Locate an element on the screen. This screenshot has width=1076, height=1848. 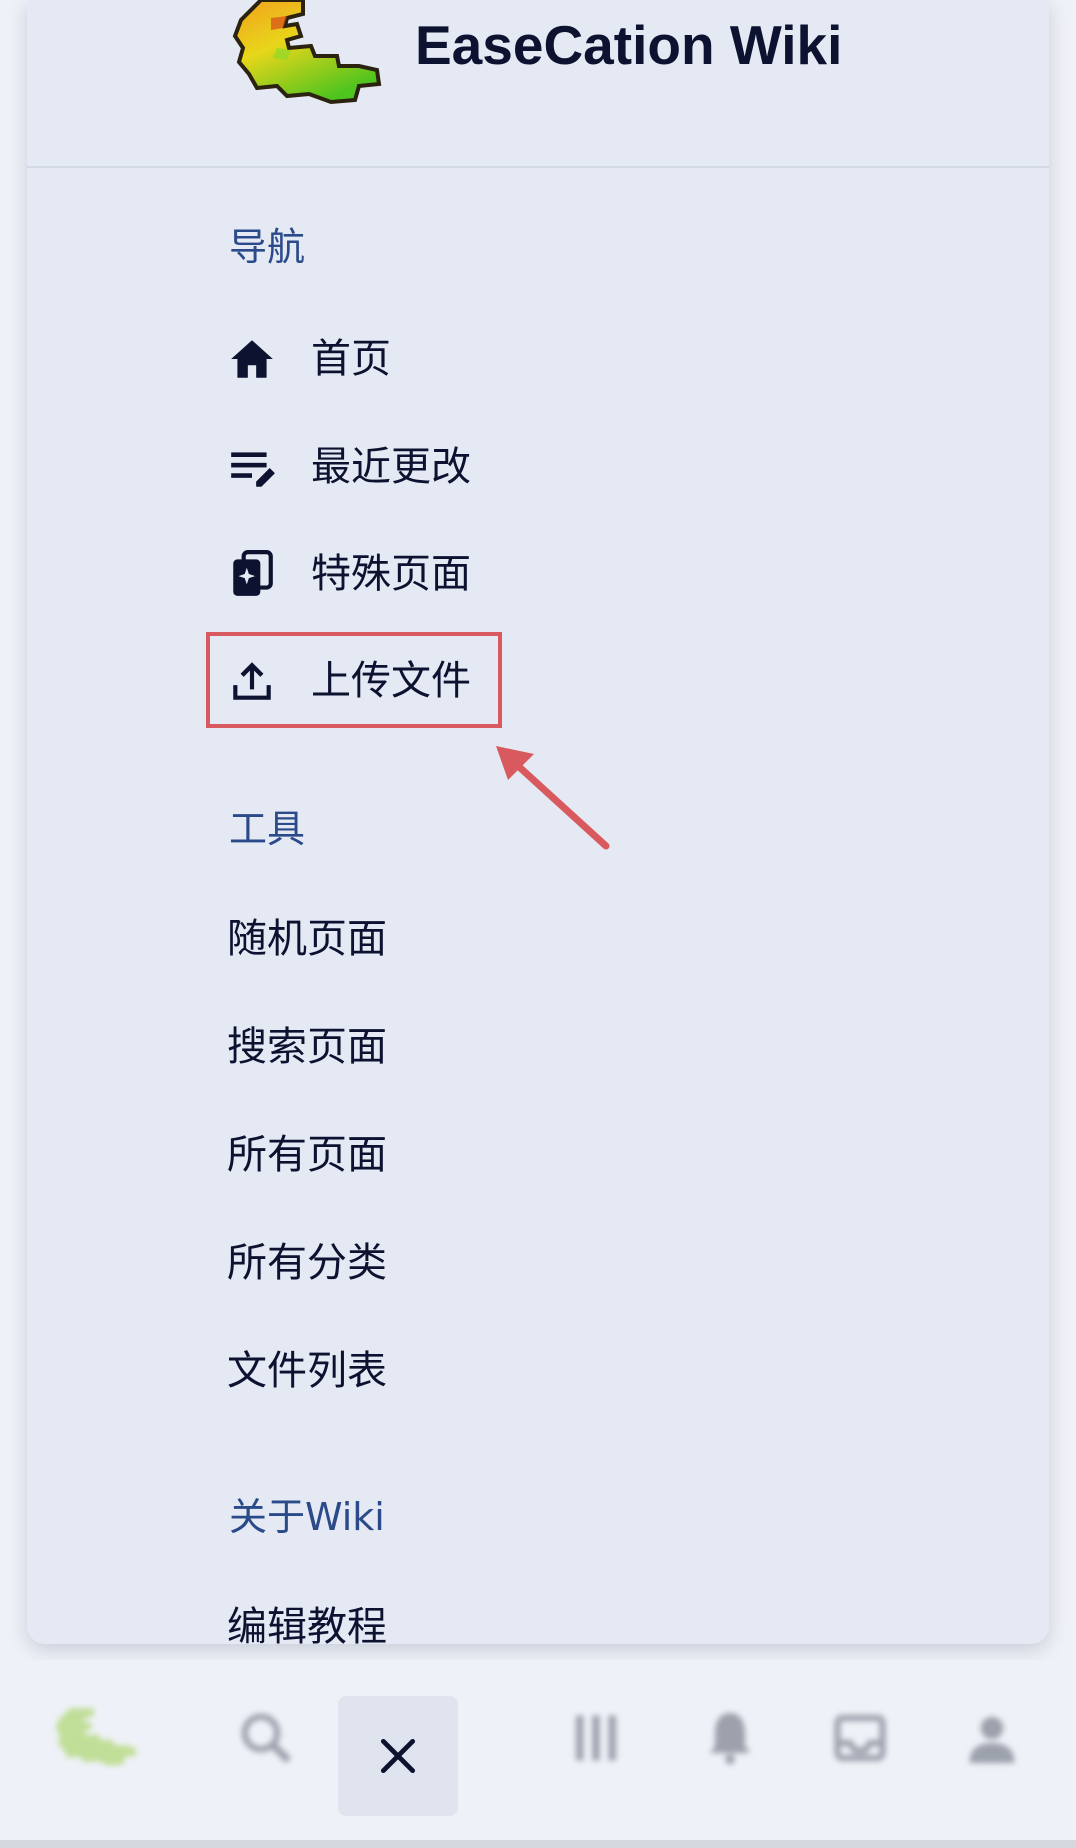
about-item-editing-tutorial: 编辑教程 is located at coordinates (307, 1618).